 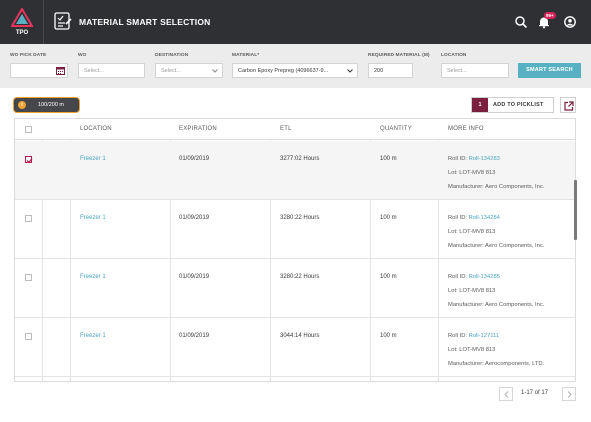 I want to click on roll-id-line: Roll ID: Roll-127111, so click(x=473, y=336).